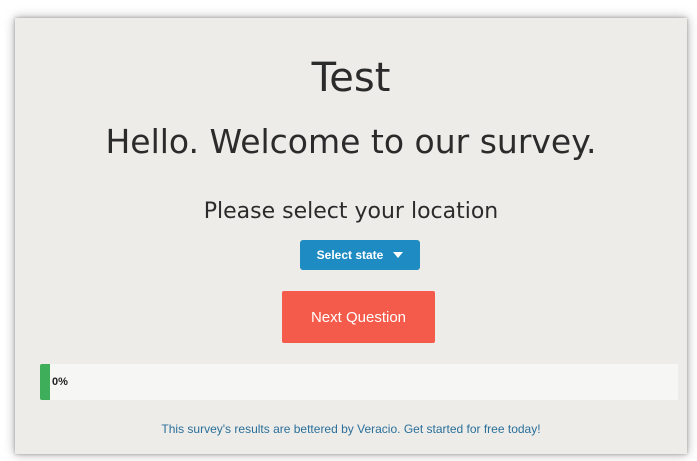  Describe the element at coordinates (45, 382) in the screenshot. I see `progress-fill` at that location.